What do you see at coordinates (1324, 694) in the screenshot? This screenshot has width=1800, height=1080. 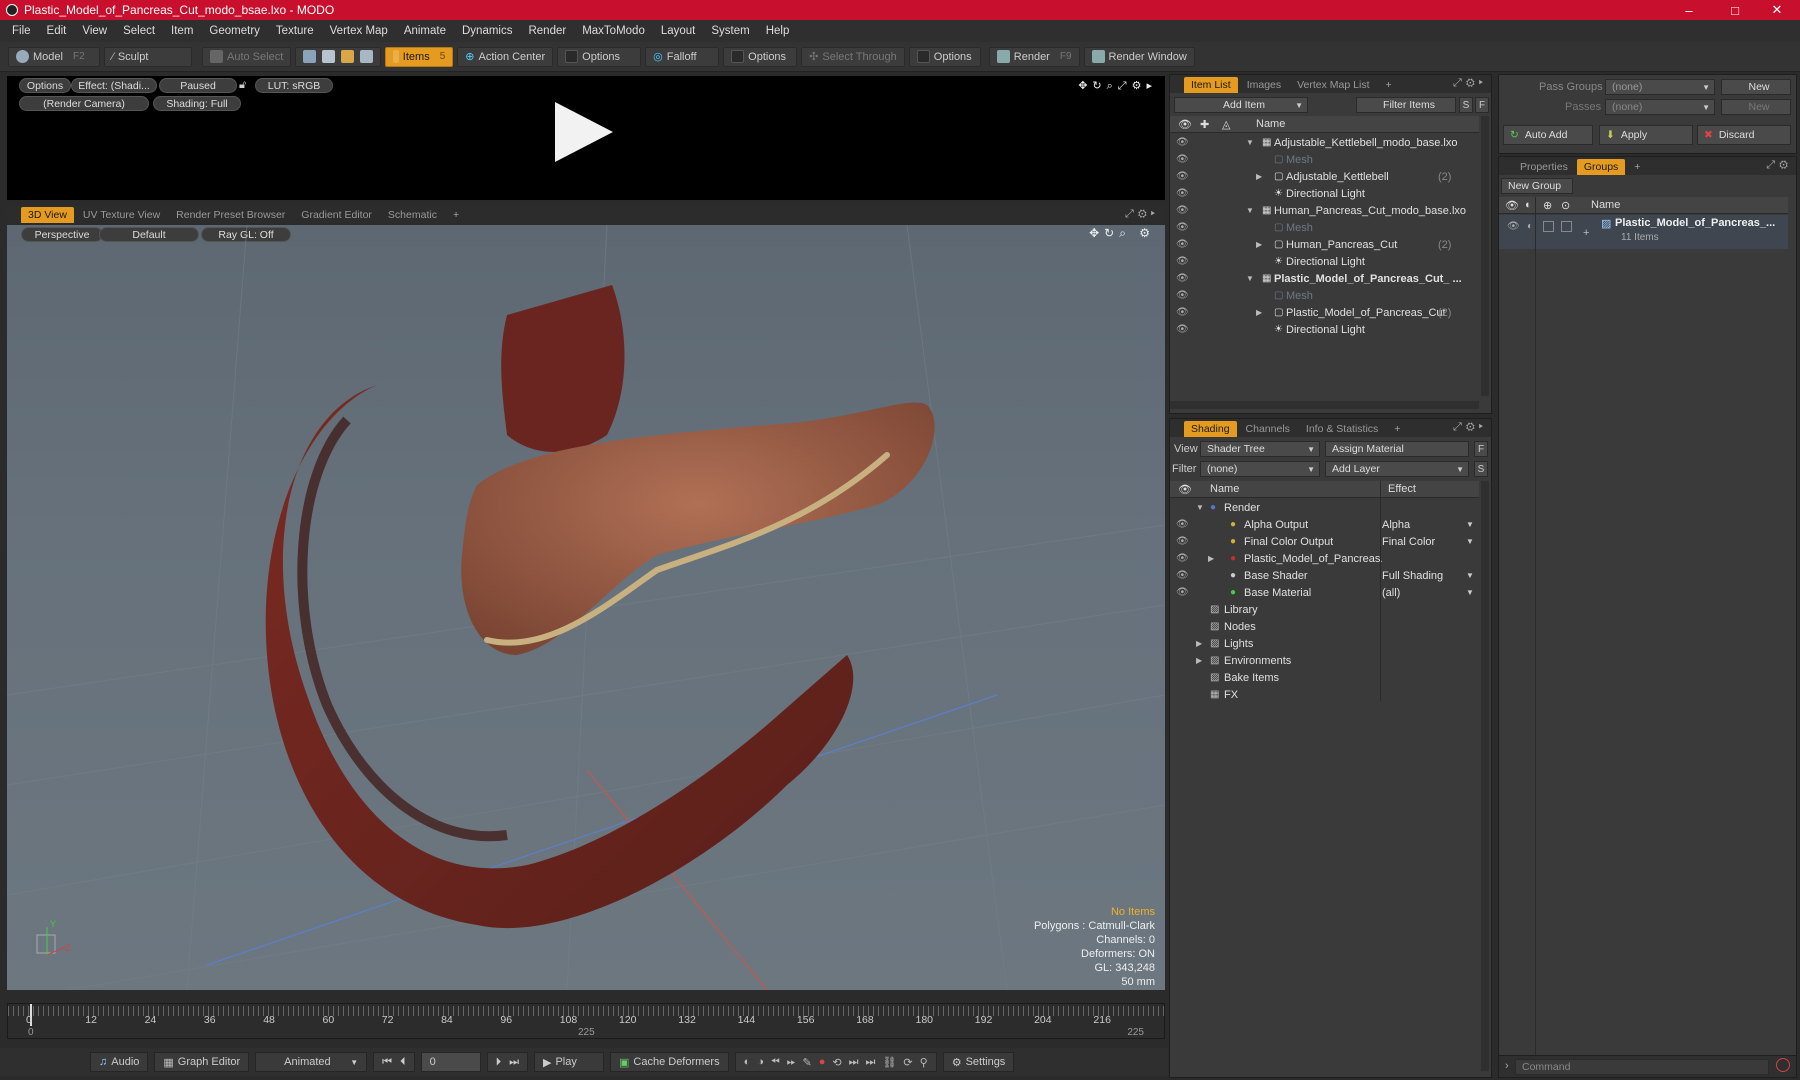 I see `shader-tree-row: ▦ FX` at bounding box center [1324, 694].